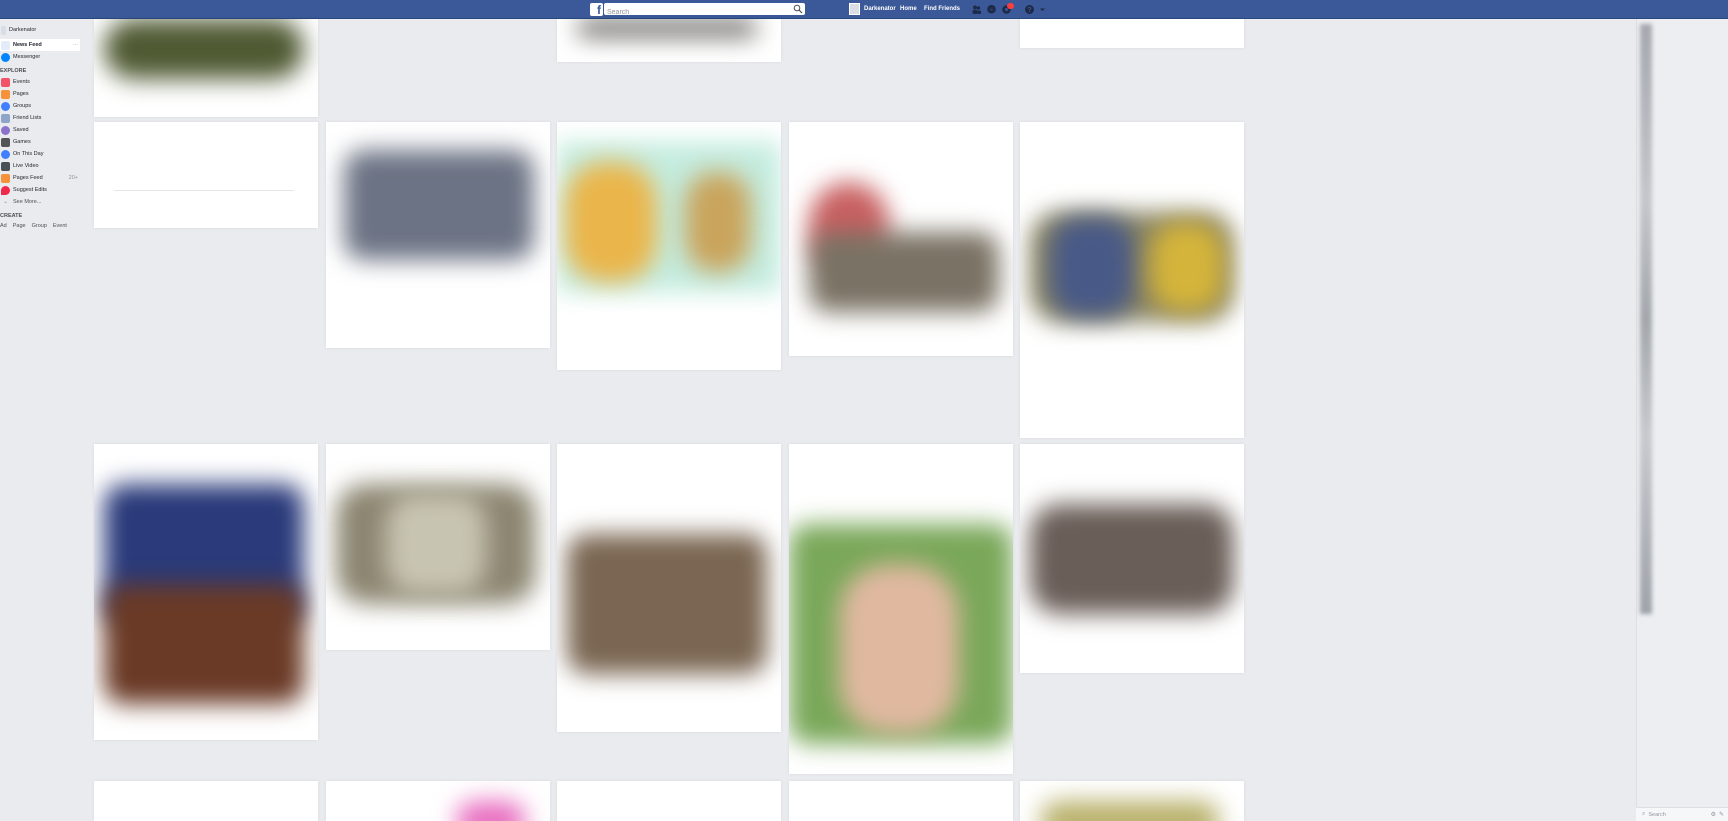 This screenshot has width=1728, height=821. What do you see at coordinates (28, 178) in the screenshot?
I see `sidebar-item-label: Pages Feed` at bounding box center [28, 178].